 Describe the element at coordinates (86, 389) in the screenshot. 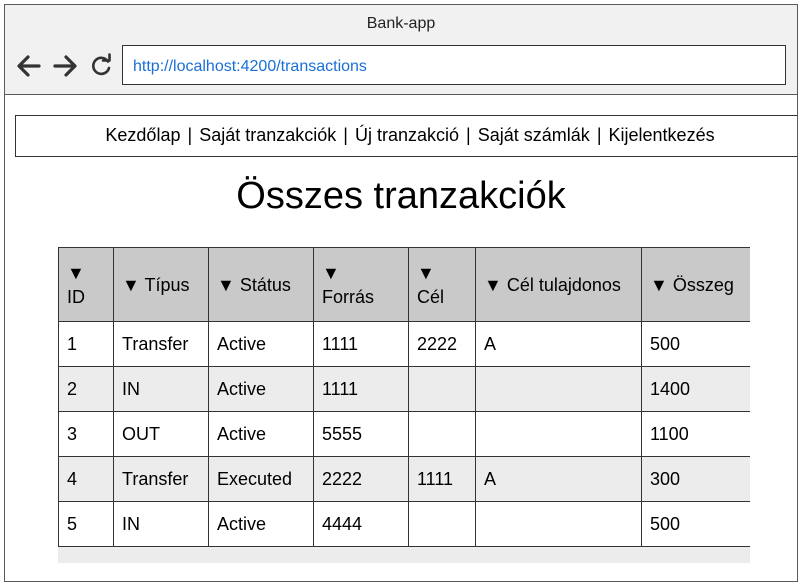

I see `cell-id: 2` at that location.